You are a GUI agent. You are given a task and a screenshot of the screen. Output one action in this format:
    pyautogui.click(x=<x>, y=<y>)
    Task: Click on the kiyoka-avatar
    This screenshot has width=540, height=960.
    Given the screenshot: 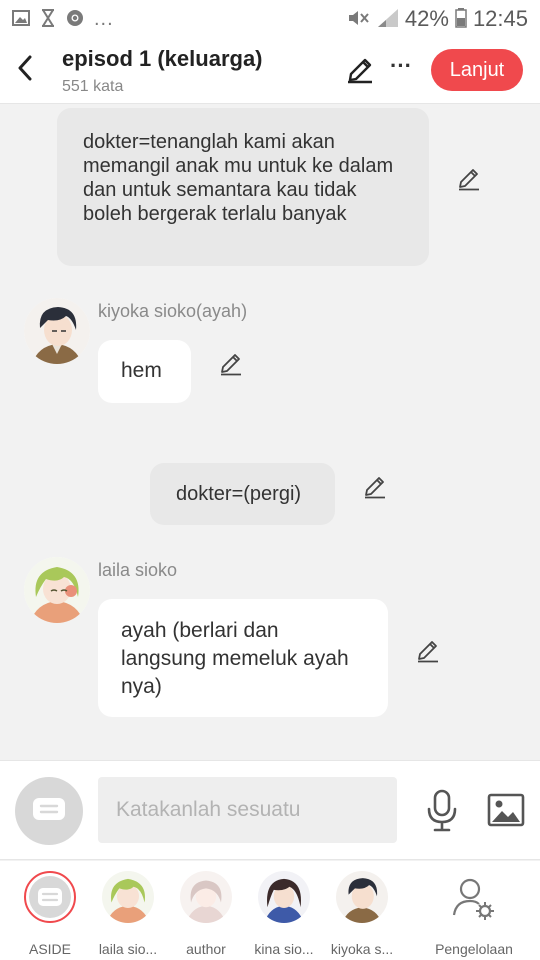 What is the action you would take?
    pyautogui.click(x=362, y=897)
    